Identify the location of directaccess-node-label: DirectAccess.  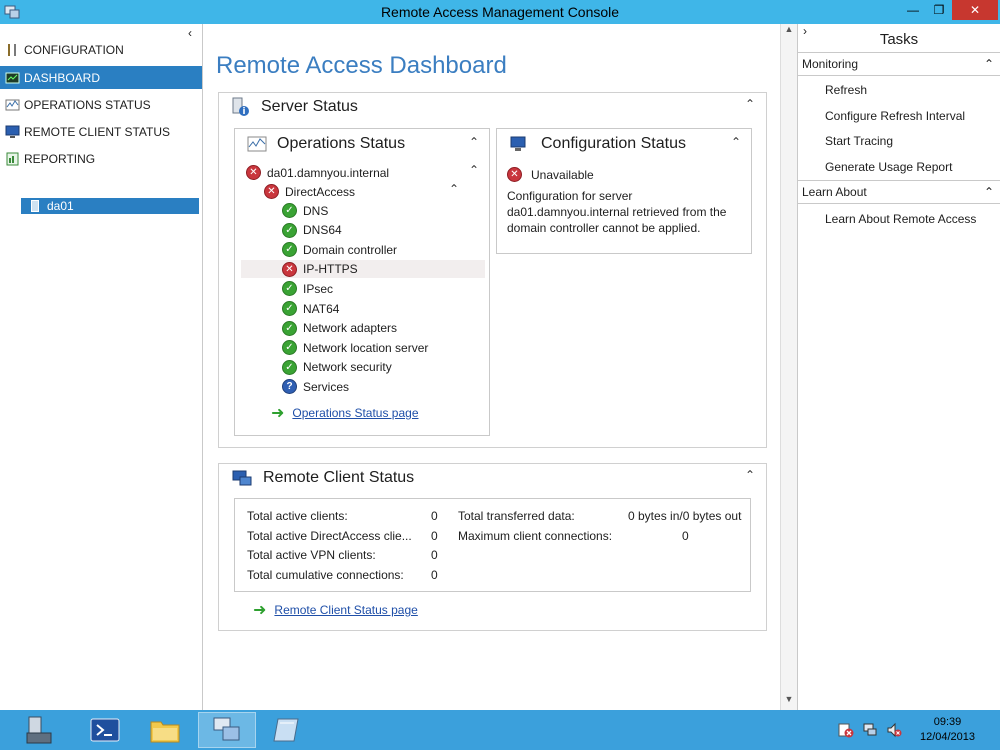
(320, 191).